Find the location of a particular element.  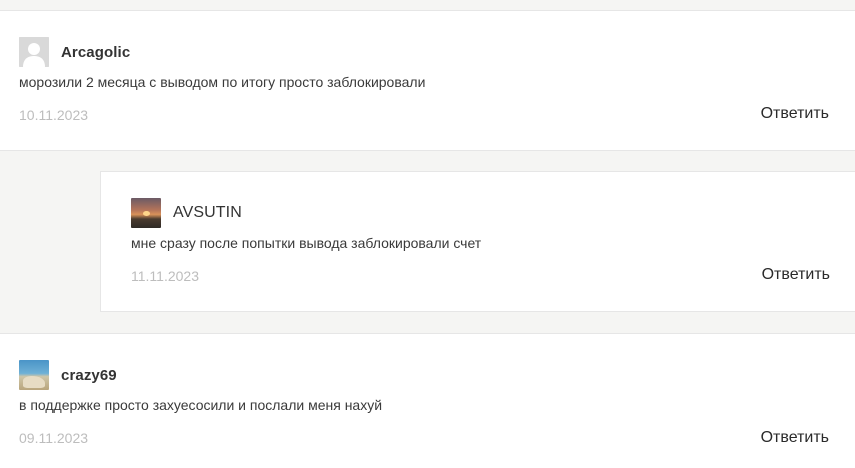

comment-author: Arcagolic is located at coordinates (95, 52).